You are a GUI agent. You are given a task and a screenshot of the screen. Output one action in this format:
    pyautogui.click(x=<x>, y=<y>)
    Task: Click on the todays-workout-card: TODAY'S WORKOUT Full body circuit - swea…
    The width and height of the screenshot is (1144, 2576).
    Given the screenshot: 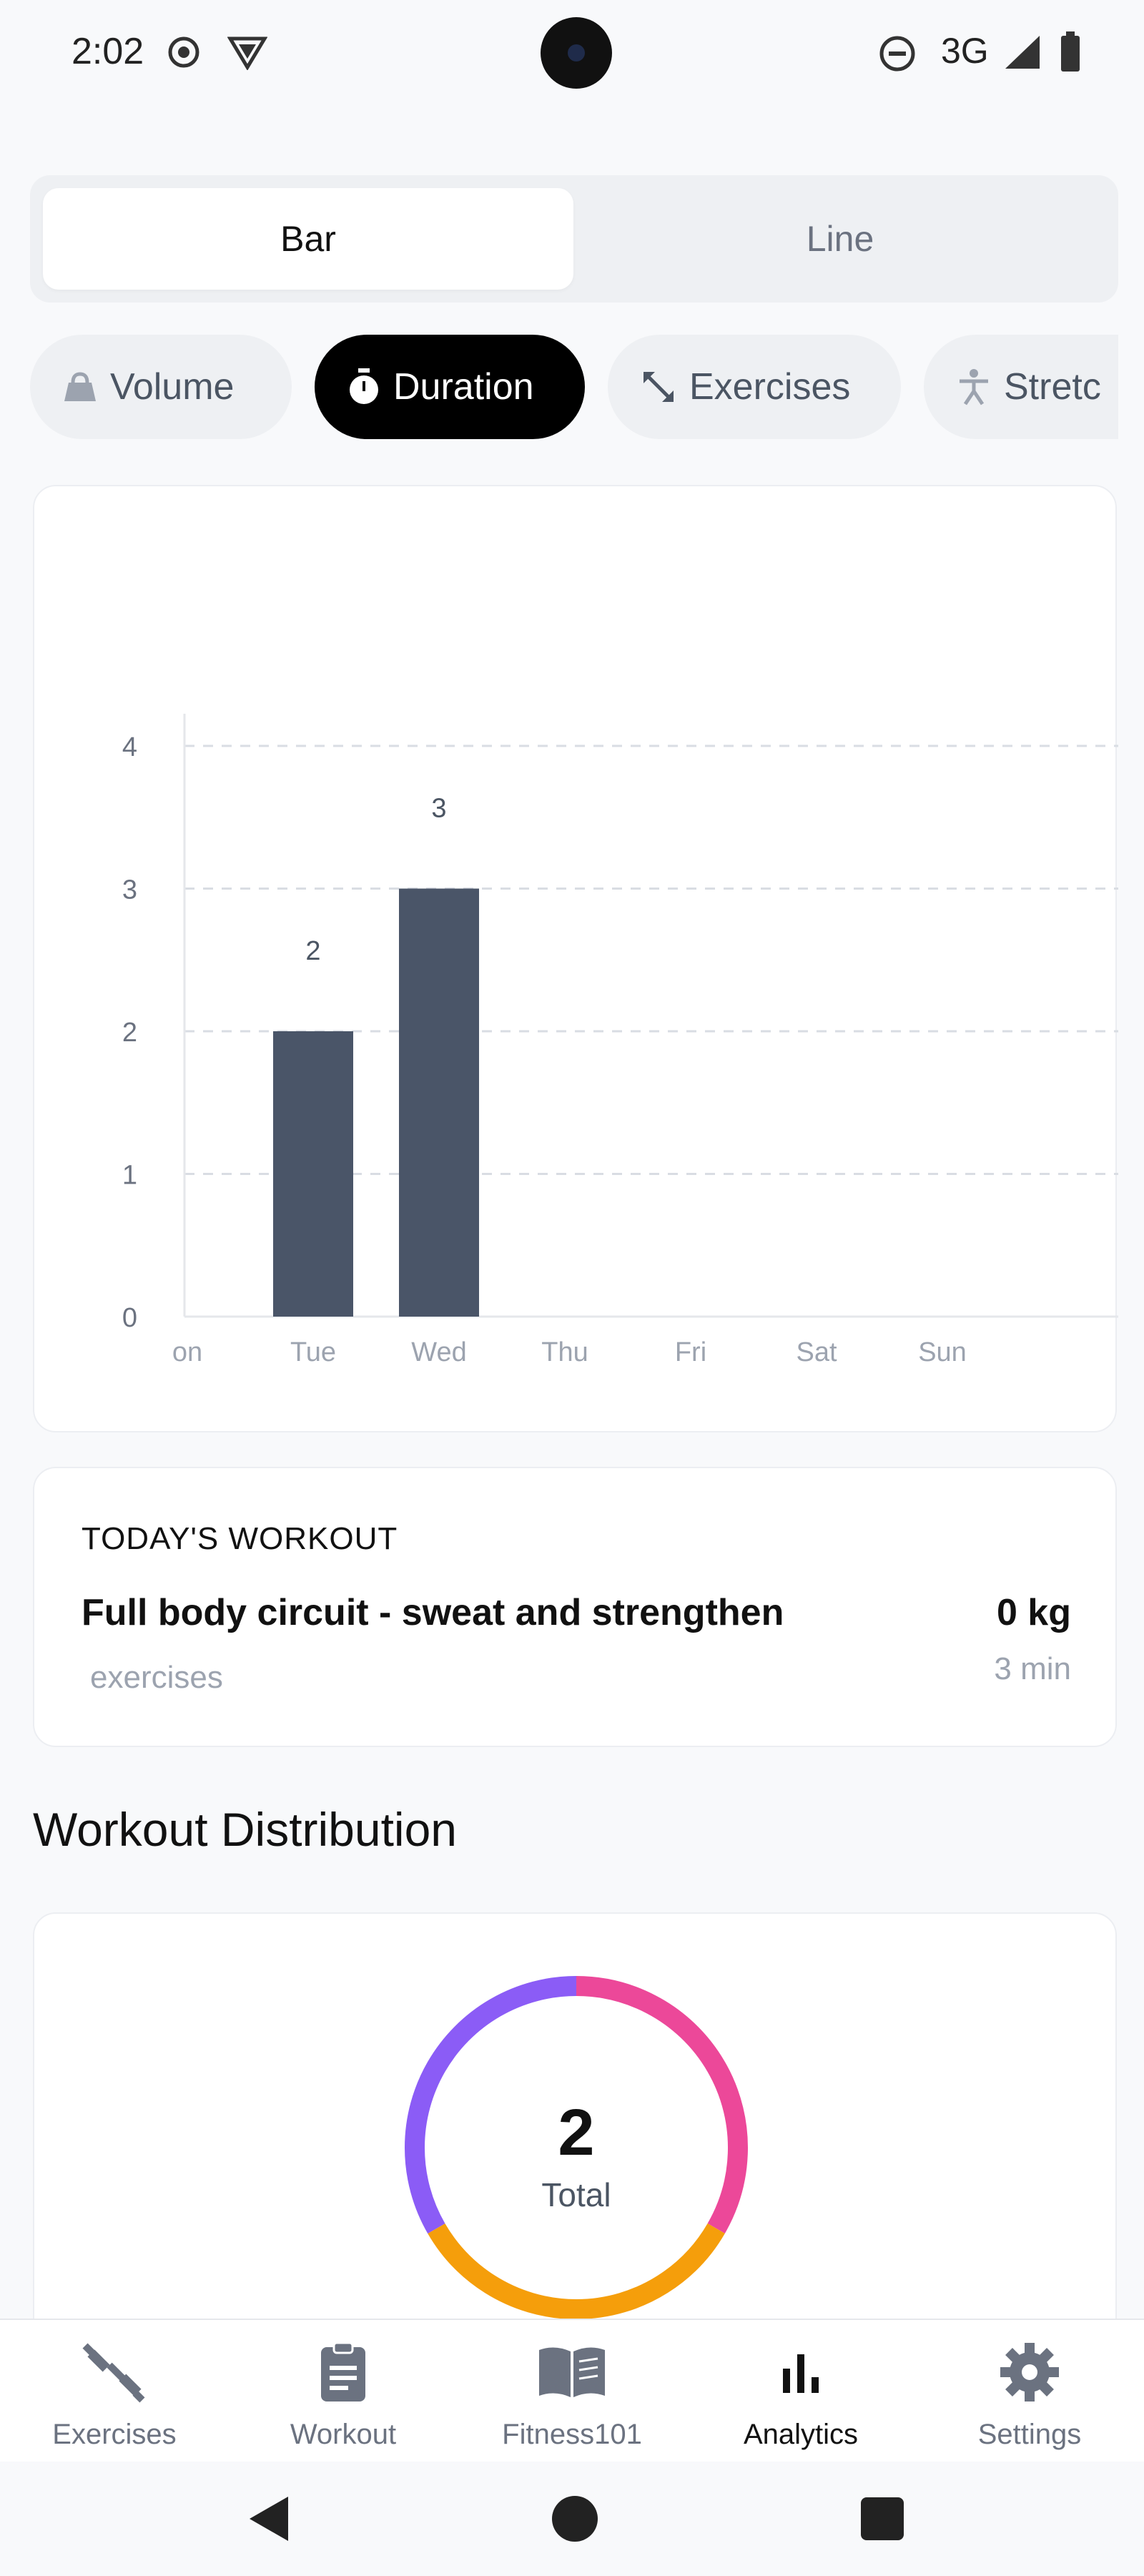 What is the action you would take?
    pyautogui.click(x=575, y=1607)
    